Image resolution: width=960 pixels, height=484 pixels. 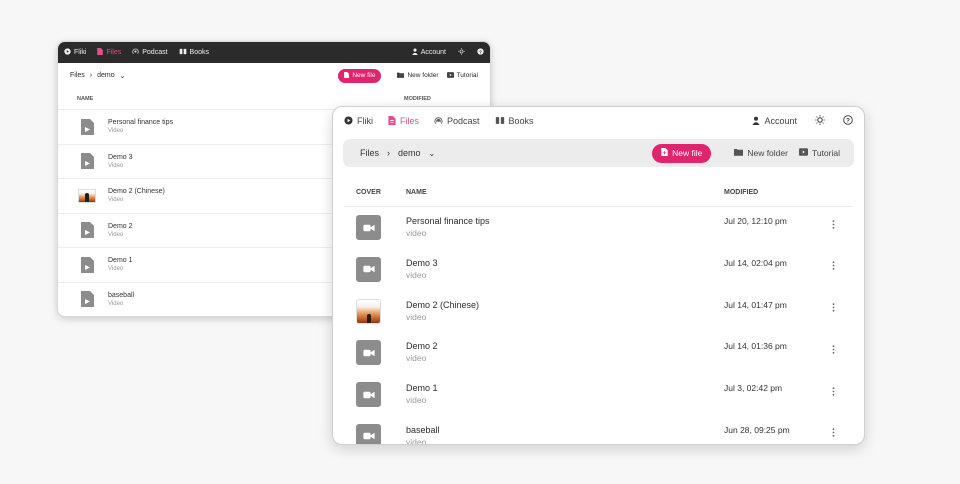 What do you see at coordinates (757, 429) in the screenshot?
I see `file-modified: Jun 28, 09:25 pm` at bounding box center [757, 429].